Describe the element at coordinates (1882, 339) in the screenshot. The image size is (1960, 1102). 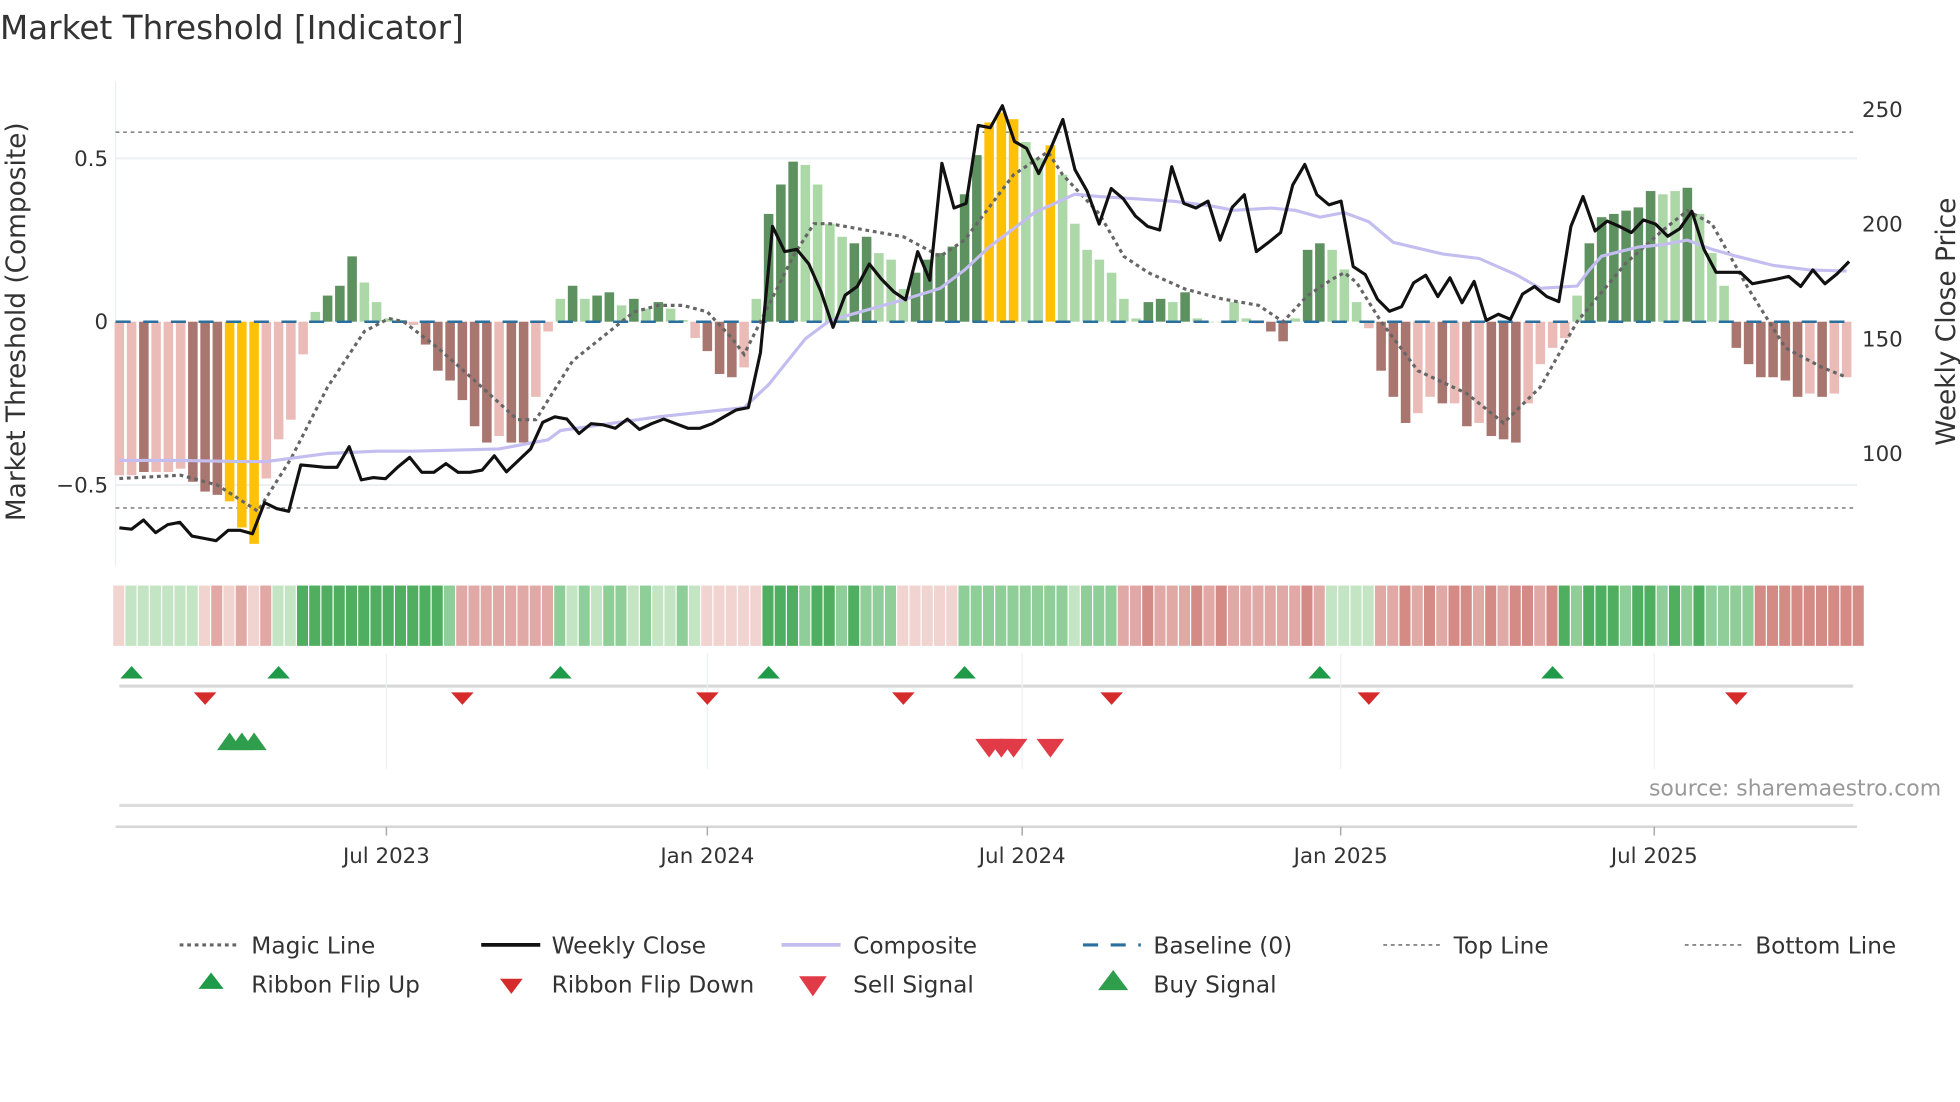
I see `right-tick-label: 150` at that location.